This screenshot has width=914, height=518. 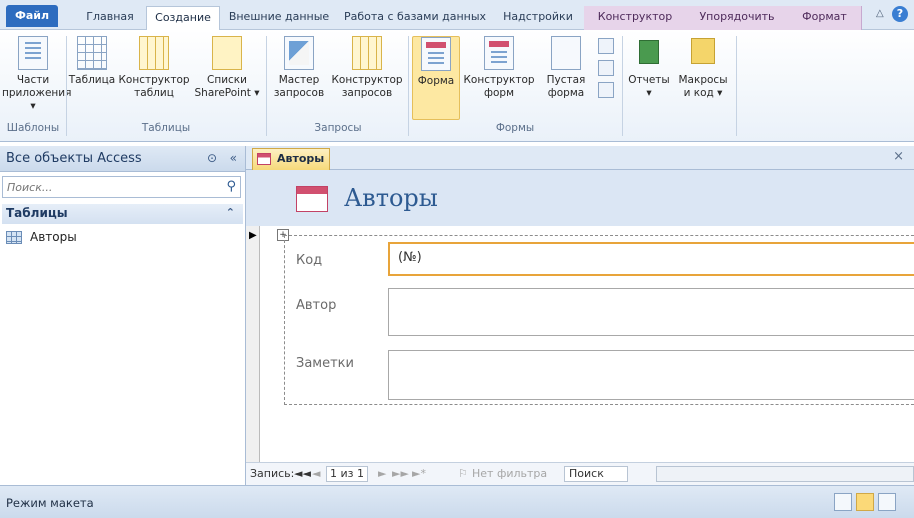 What do you see at coordinates (33, 80) in the screenshot?
I see `app-parts-label-1: Части` at bounding box center [33, 80].